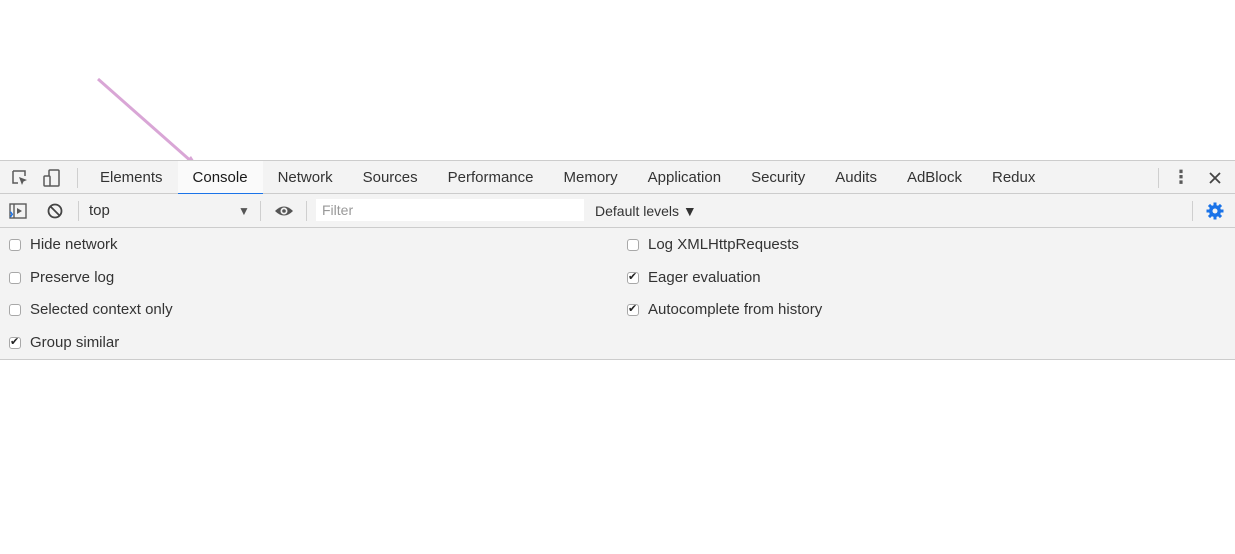 This screenshot has height=554, width=1235. I want to click on setting-group-similar: Group similar, so click(64, 342).